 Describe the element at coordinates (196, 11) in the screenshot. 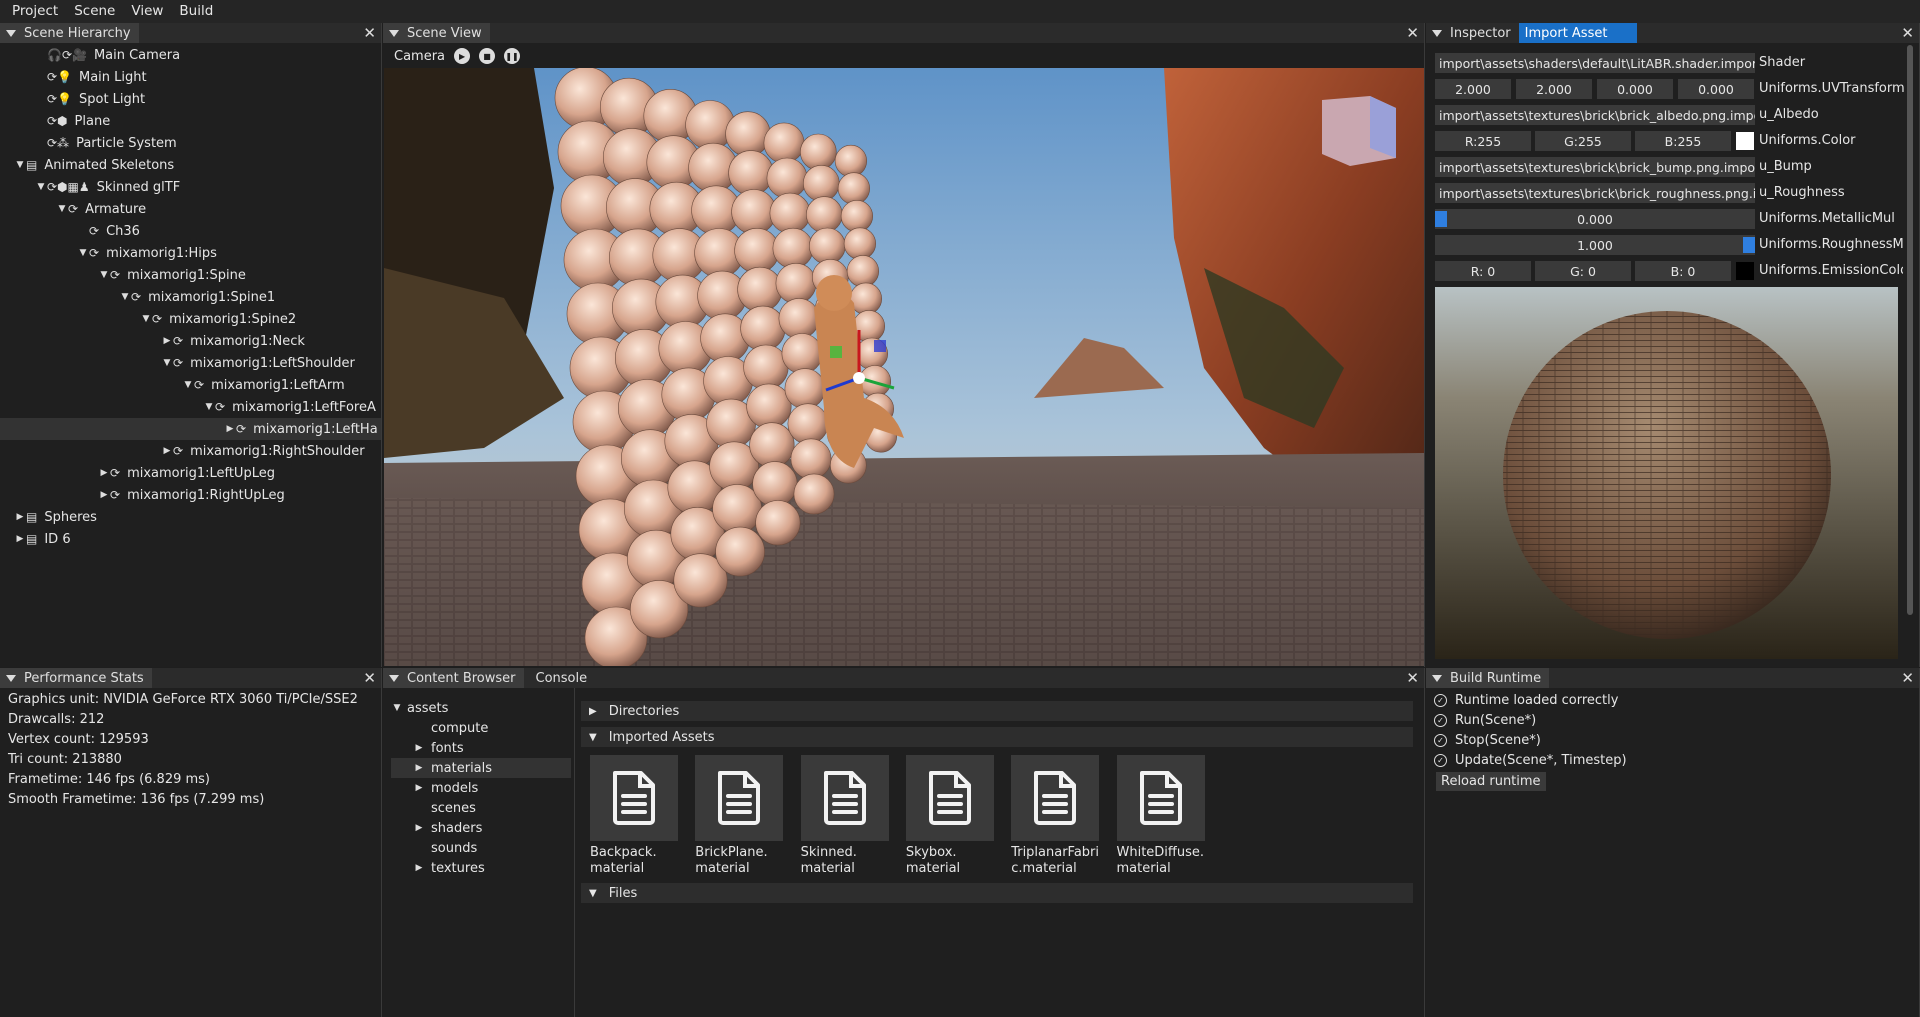

I see `menu-build: Build` at that location.